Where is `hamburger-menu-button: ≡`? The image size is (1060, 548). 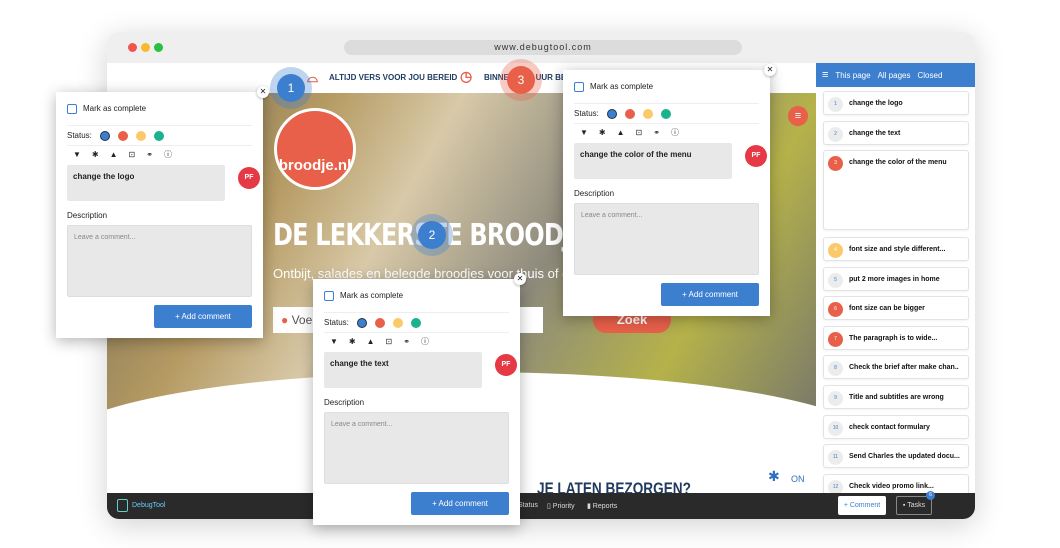 hamburger-menu-button: ≡ is located at coordinates (798, 116).